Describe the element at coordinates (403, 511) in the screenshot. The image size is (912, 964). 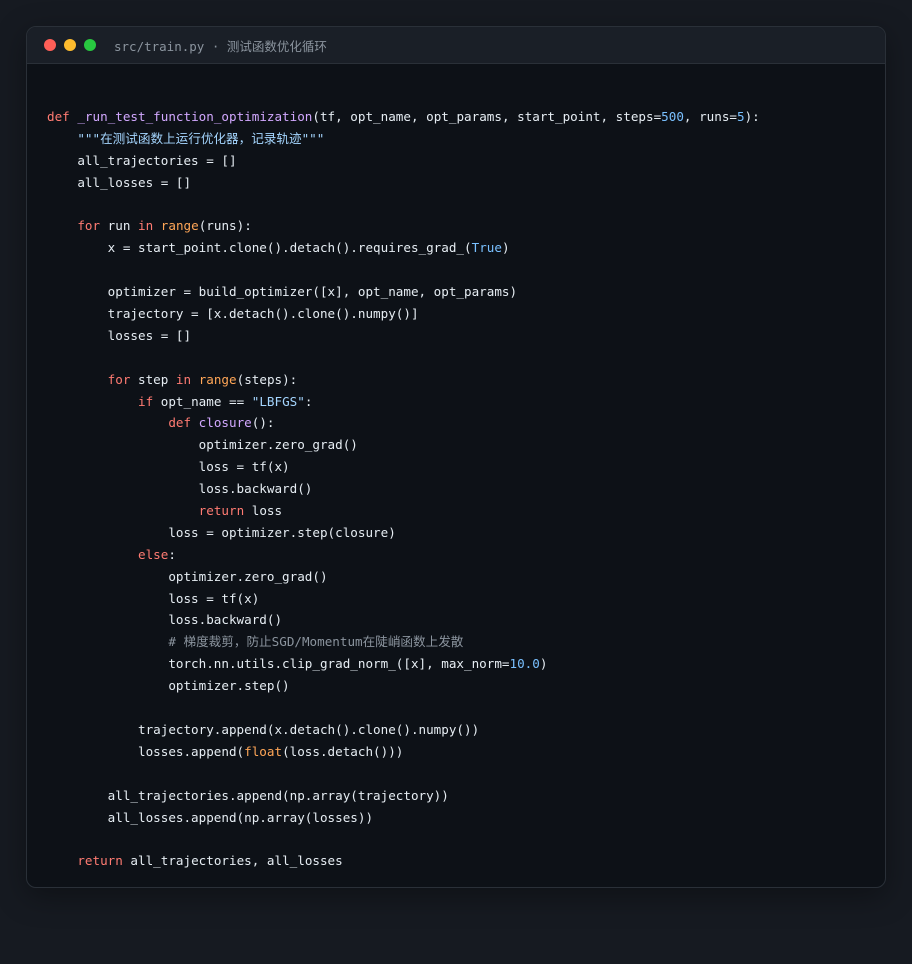
I see `code-line: return loss` at that location.